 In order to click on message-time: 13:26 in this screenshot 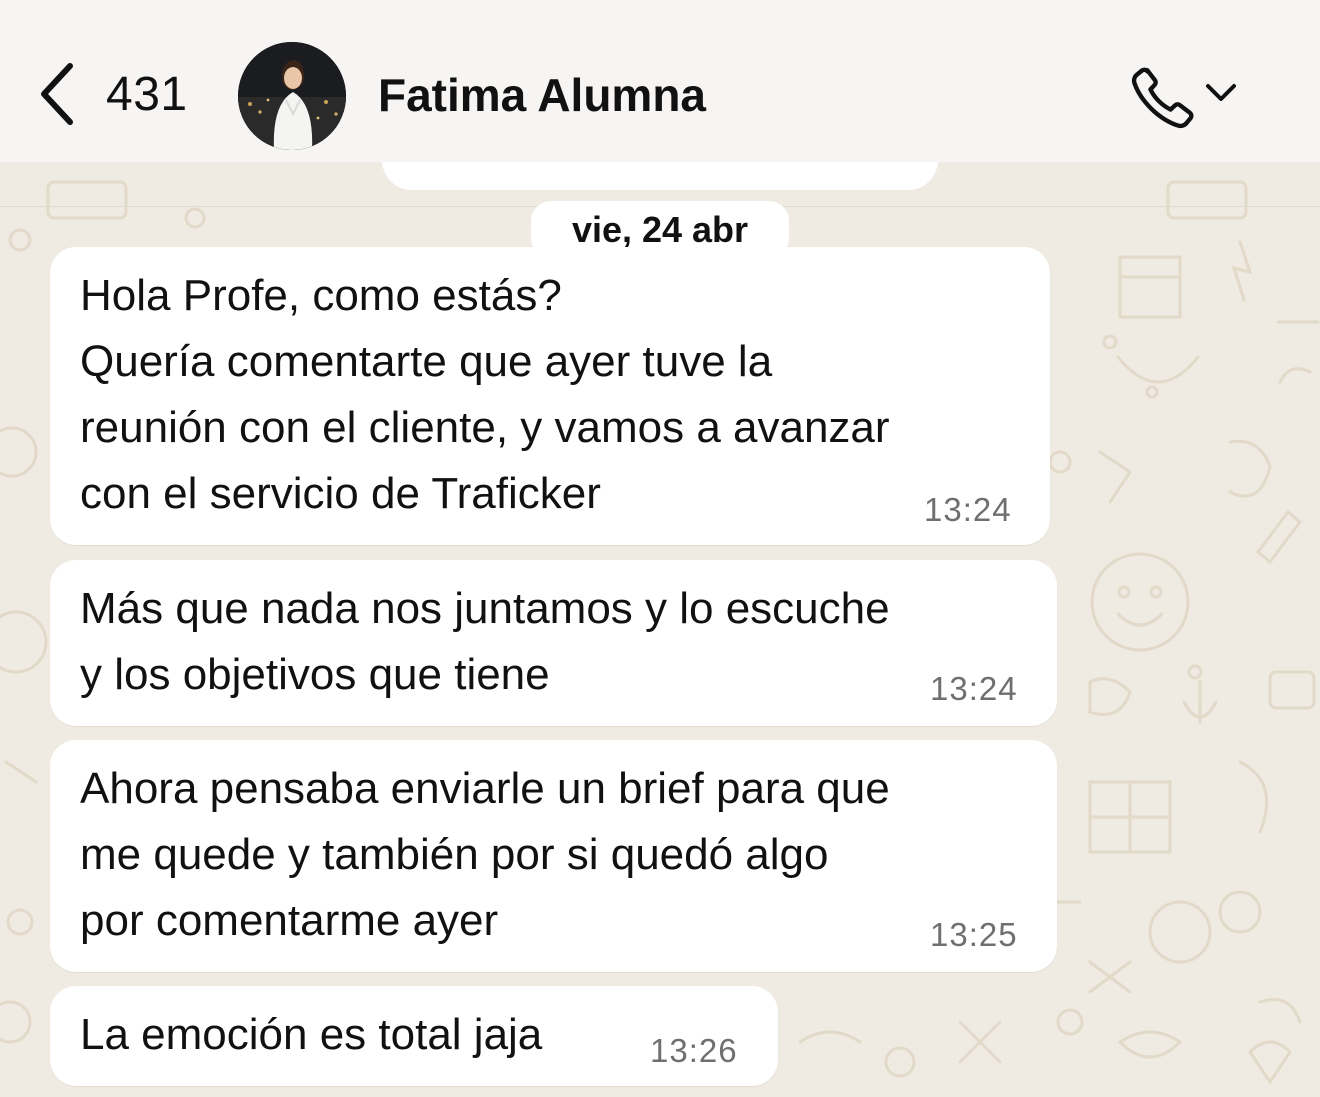, I will do `click(694, 1050)`.